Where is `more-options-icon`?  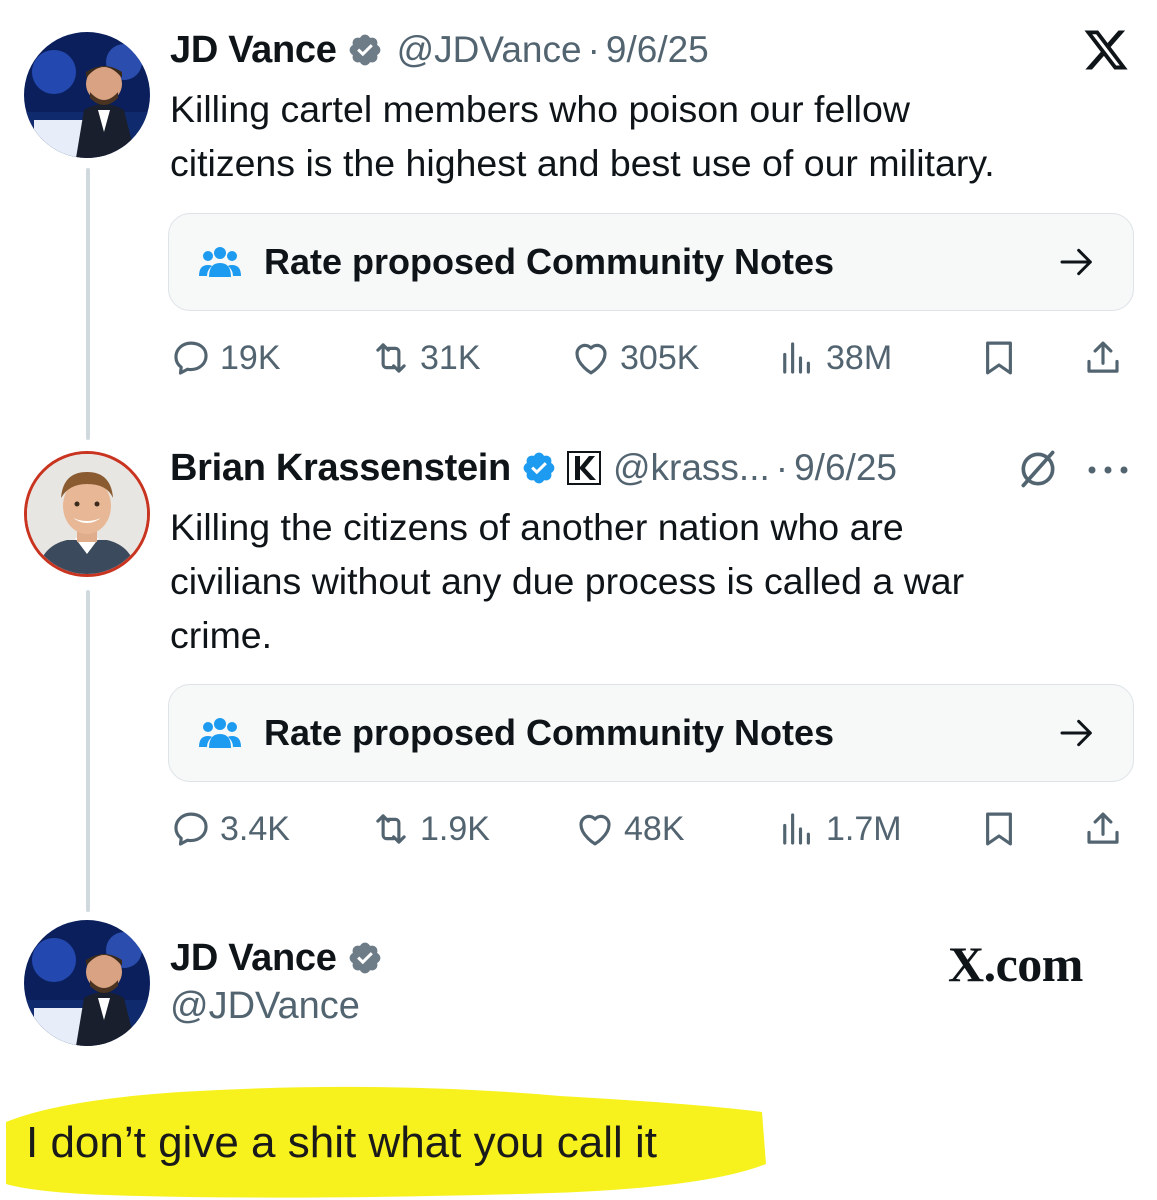 more-options-icon is located at coordinates (1108, 470).